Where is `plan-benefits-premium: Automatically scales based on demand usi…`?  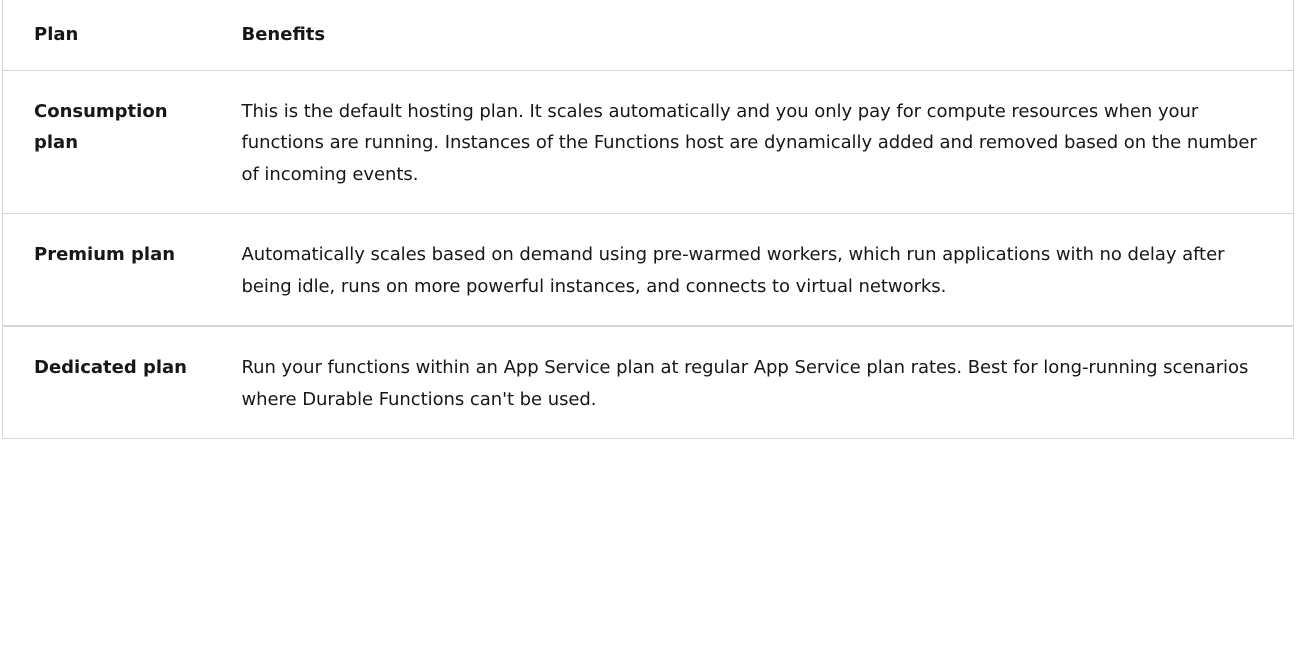
plan-benefits-premium: Automatically scales based on demand usi… is located at coordinates (767, 270).